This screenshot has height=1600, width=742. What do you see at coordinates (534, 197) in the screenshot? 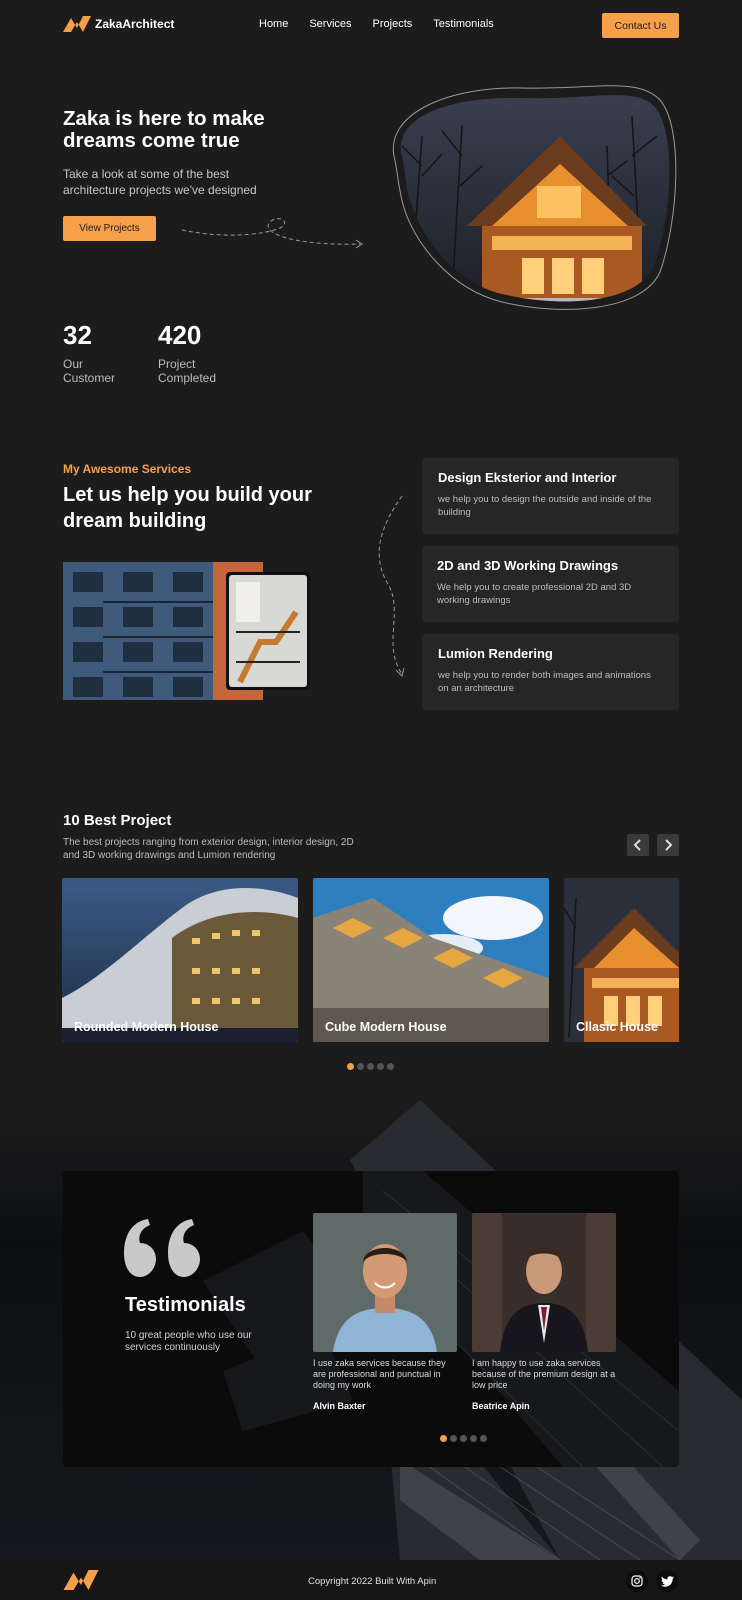
I see `hero-house-image` at bounding box center [534, 197].